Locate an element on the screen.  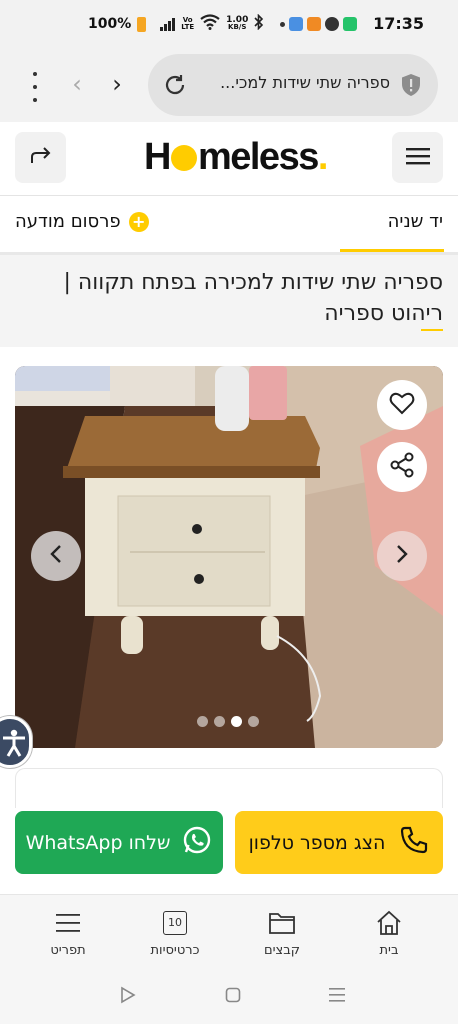
heart-icon is located at coordinates (402, 405).